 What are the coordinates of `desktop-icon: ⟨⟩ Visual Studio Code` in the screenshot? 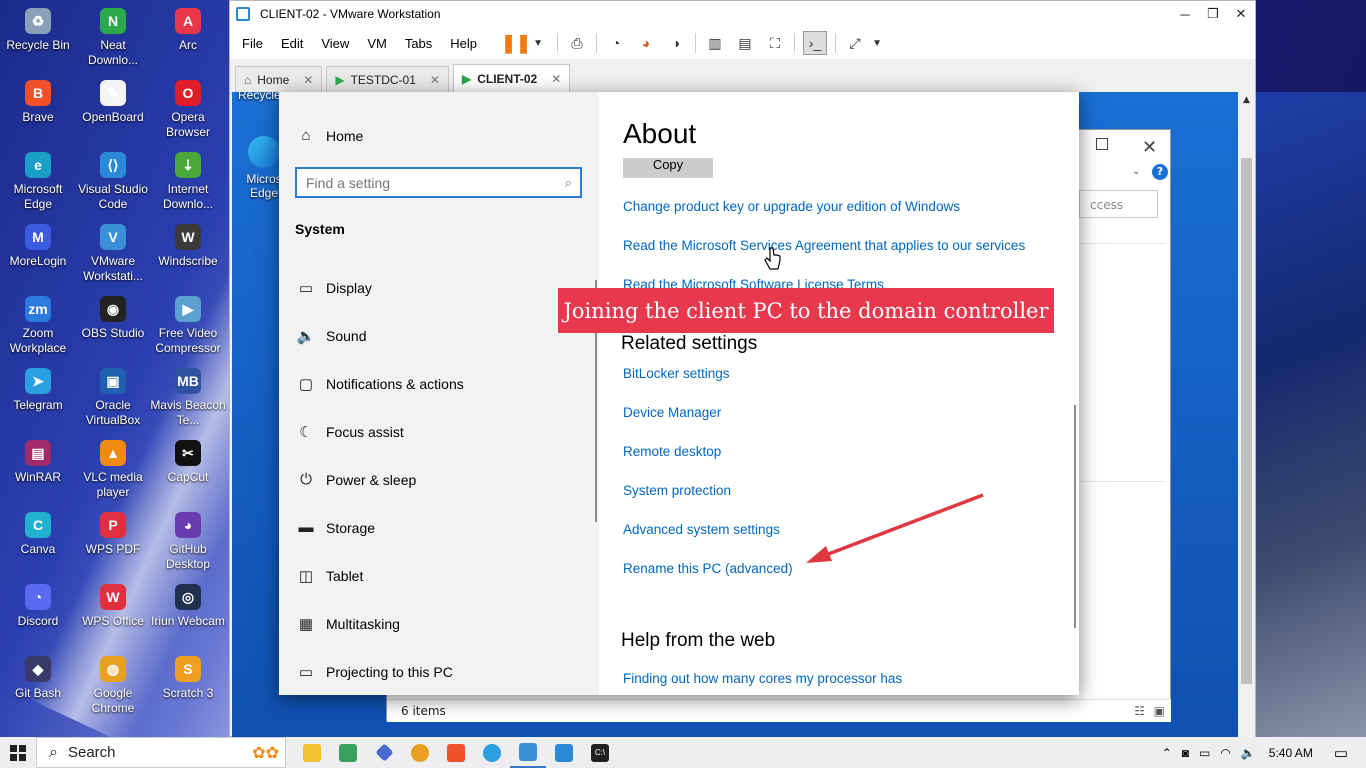 It's located at (113, 182).